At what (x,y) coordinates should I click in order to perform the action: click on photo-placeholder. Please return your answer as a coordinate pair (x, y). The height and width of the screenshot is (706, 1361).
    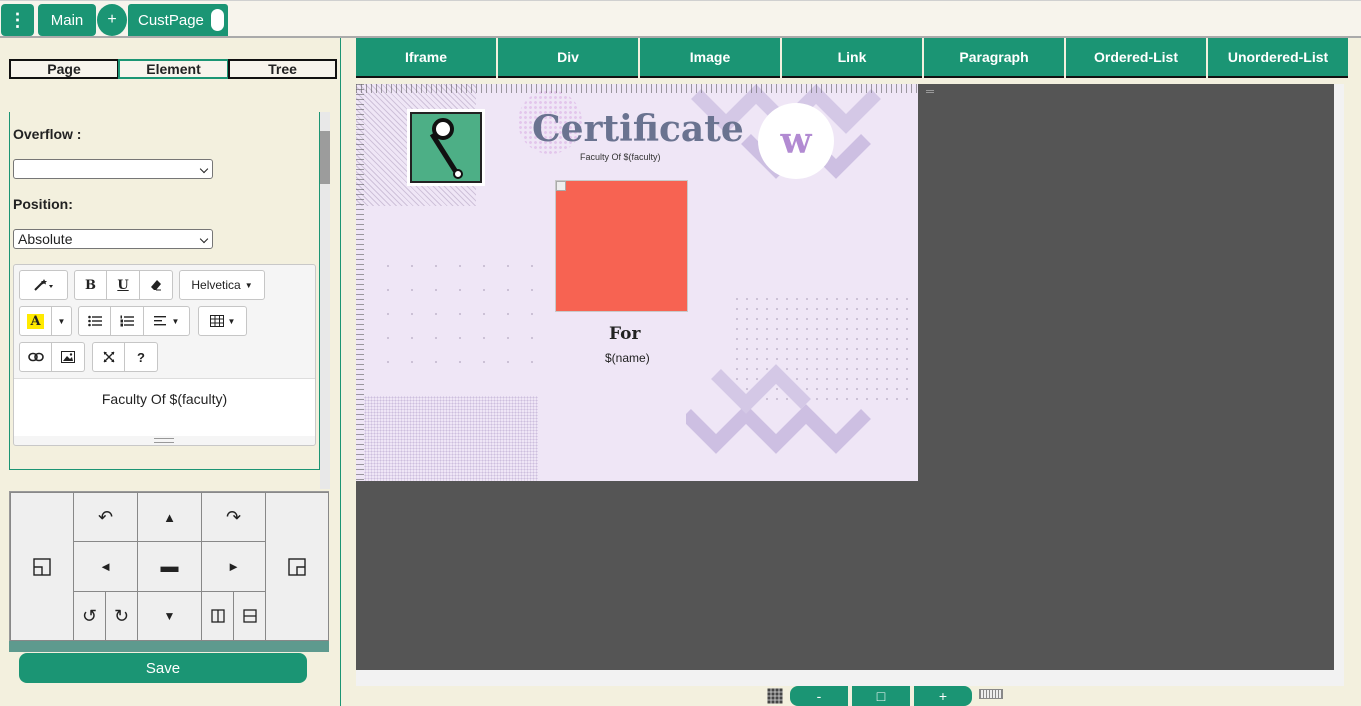
    Looking at the image, I should click on (621, 246).